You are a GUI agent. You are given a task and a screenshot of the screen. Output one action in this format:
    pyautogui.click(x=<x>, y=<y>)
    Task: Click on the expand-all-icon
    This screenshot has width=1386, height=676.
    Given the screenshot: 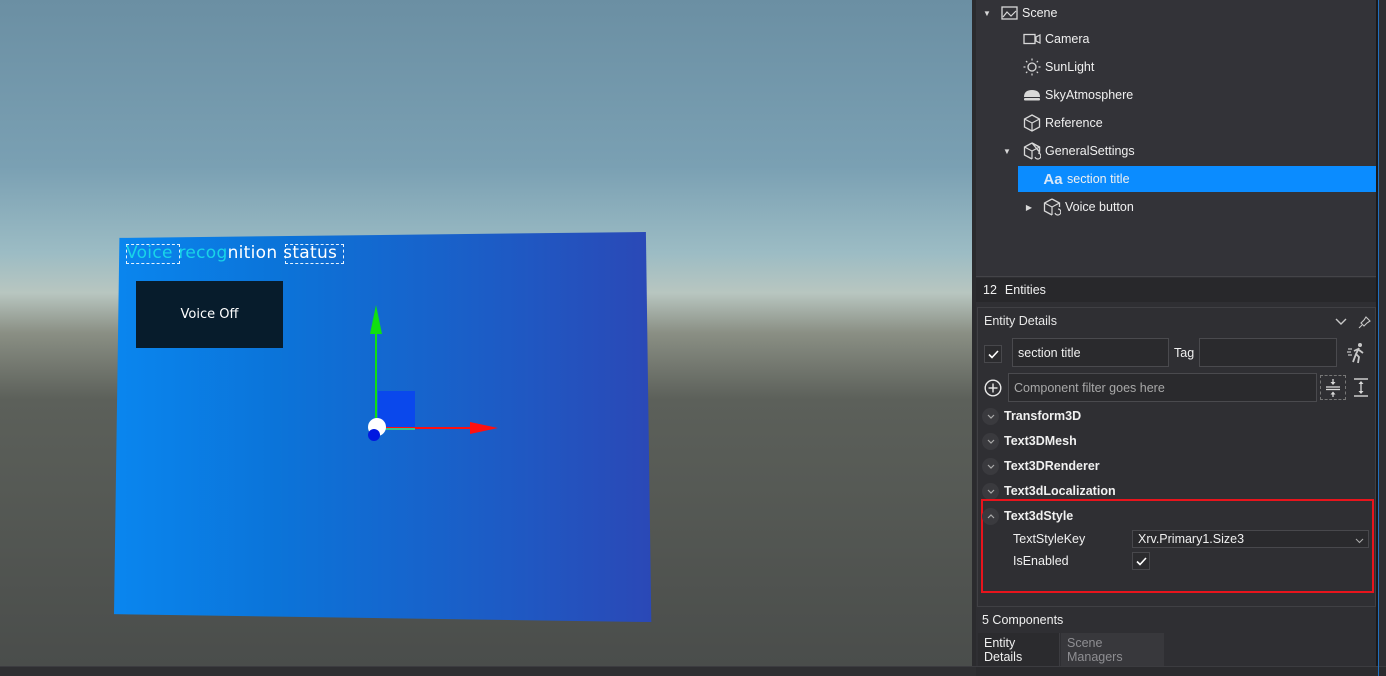 What is the action you would take?
    pyautogui.click(x=1361, y=390)
    